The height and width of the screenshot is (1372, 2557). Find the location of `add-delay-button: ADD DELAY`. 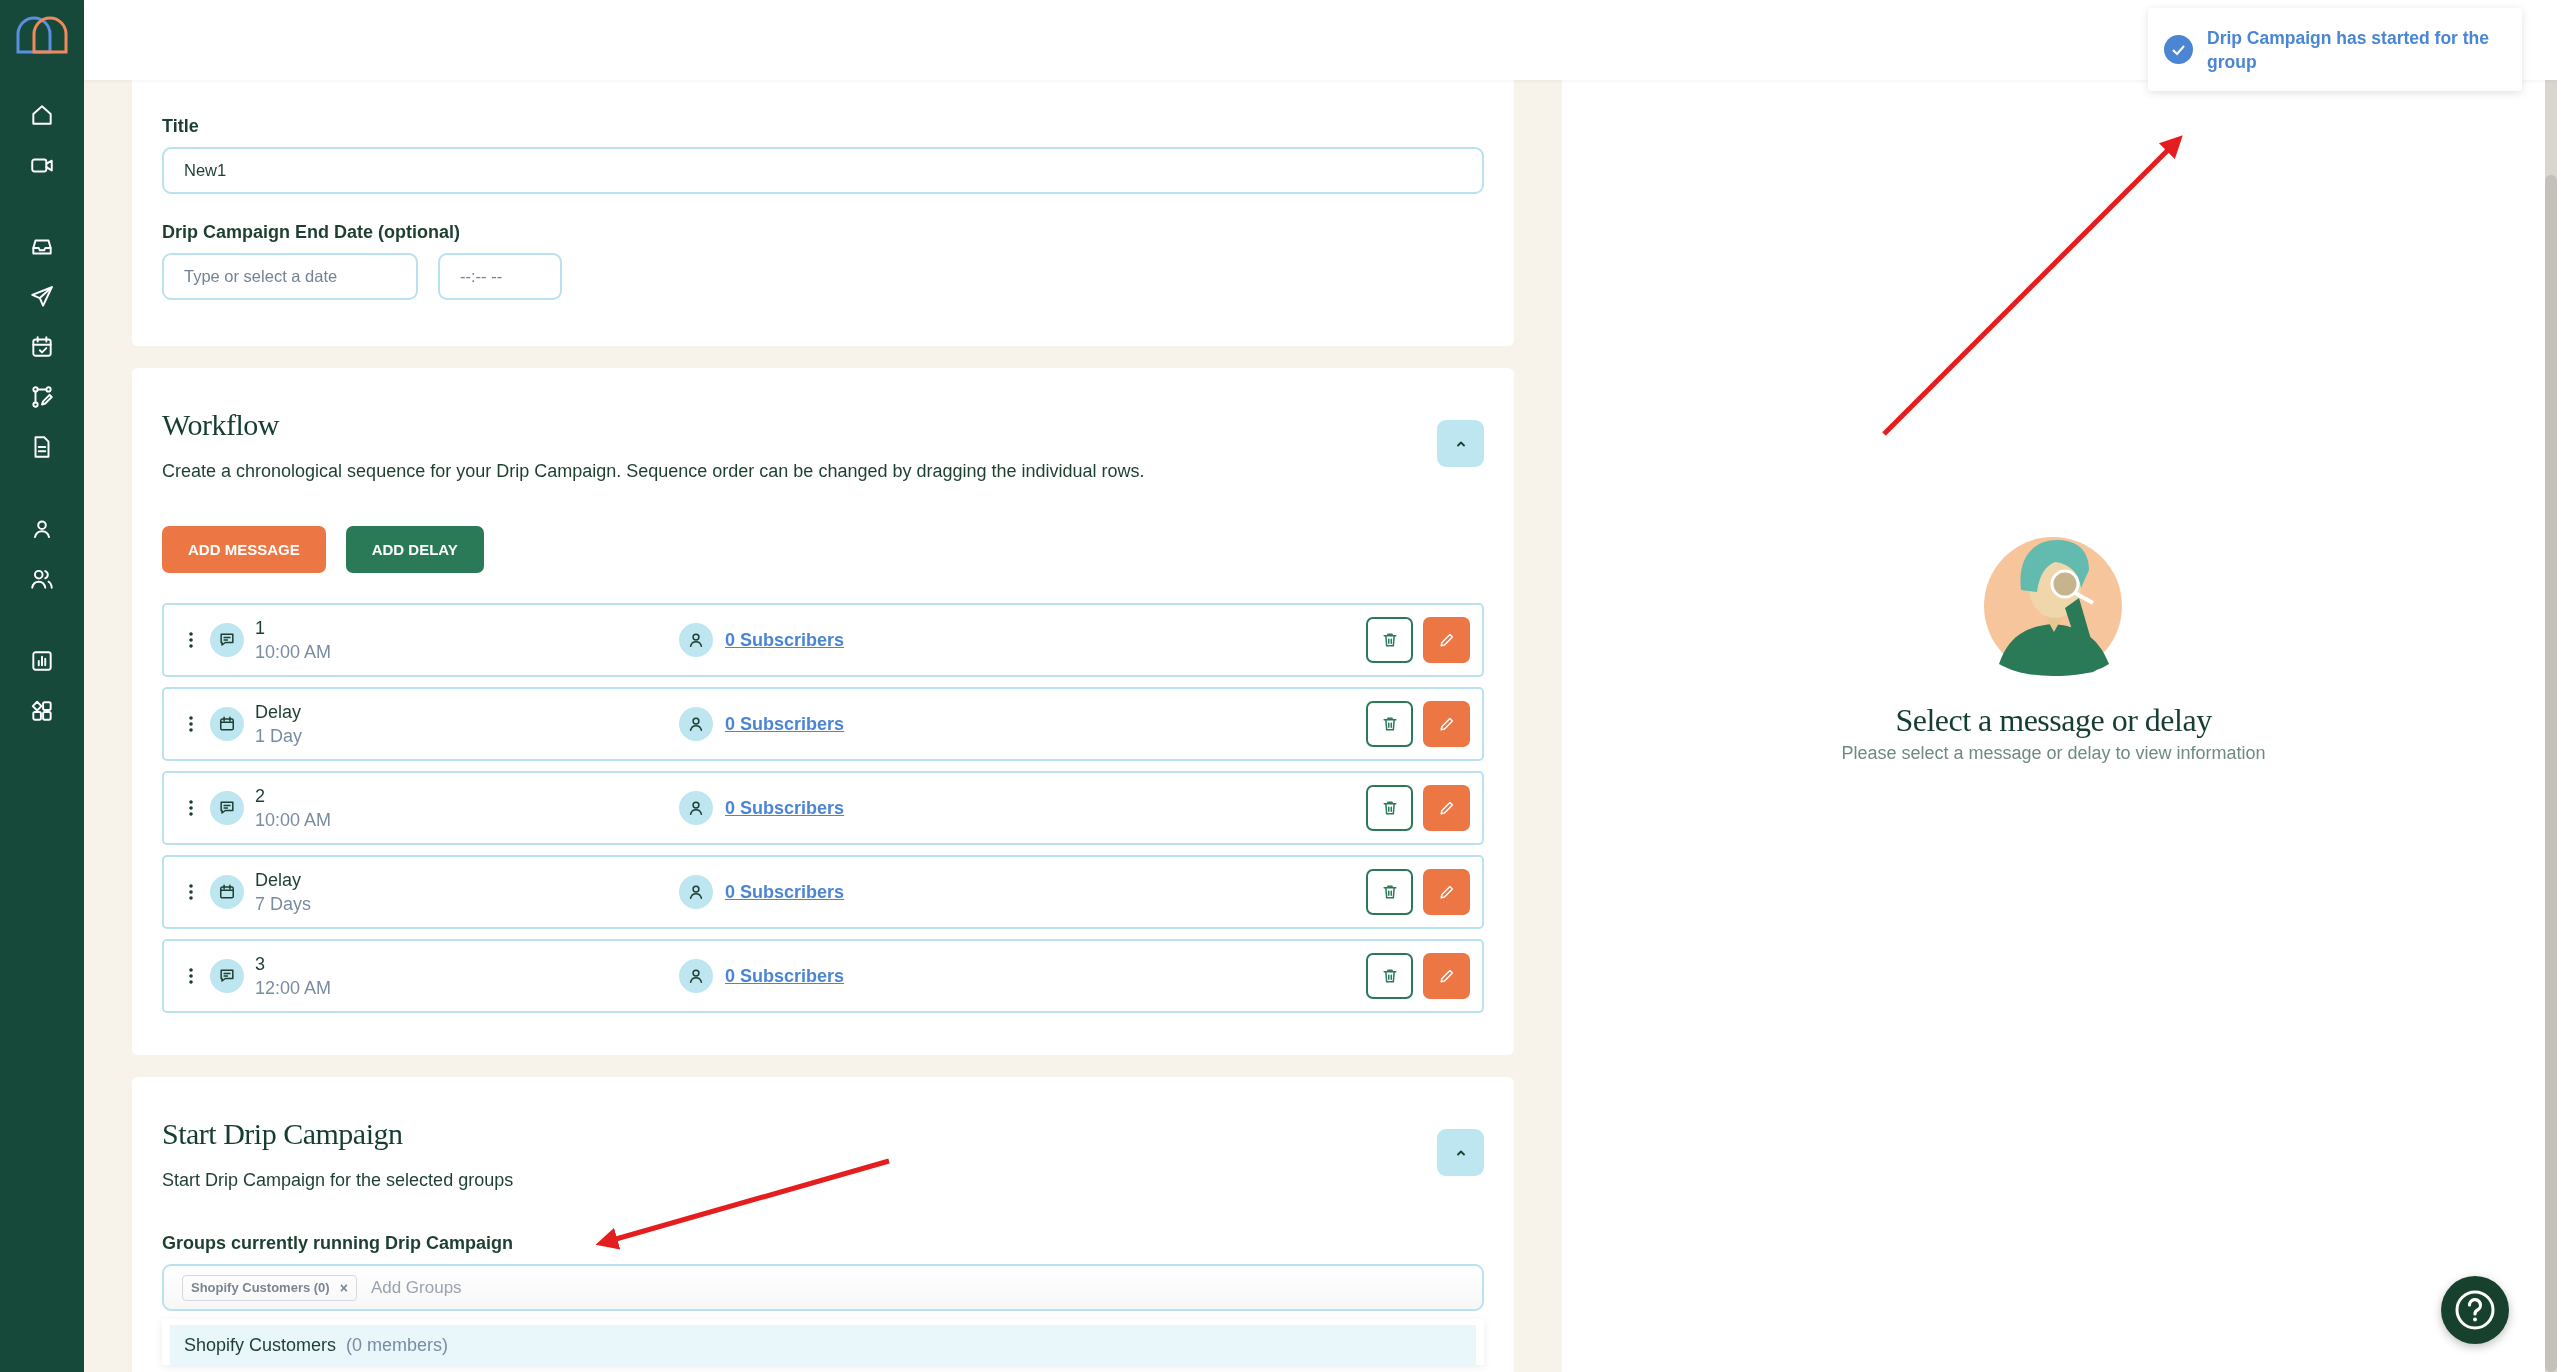

add-delay-button: ADD DELAY is located at coordinates (414, 549).